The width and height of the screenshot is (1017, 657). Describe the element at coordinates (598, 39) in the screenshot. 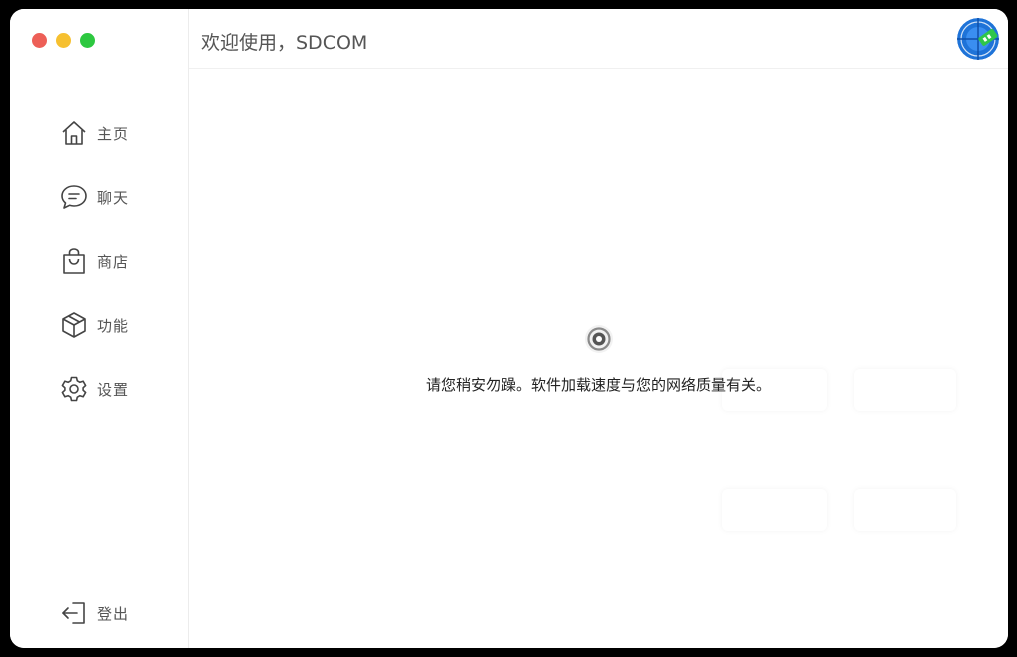

I see `top-header: 欢迎使用，SDCOM` at that location.